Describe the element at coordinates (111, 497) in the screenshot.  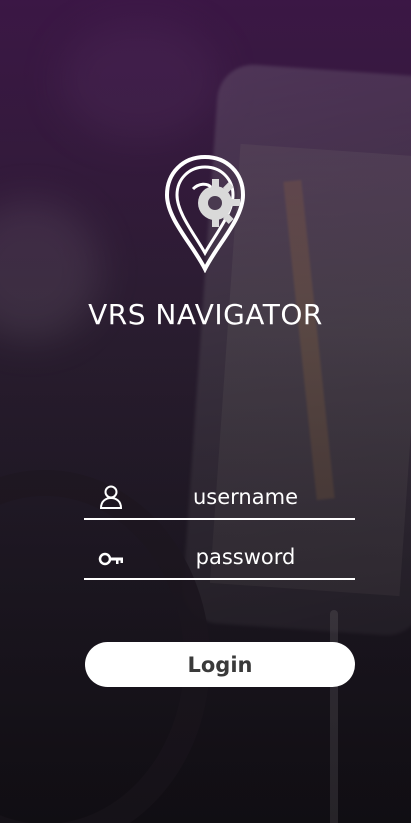
I see `user-icon` at that location.